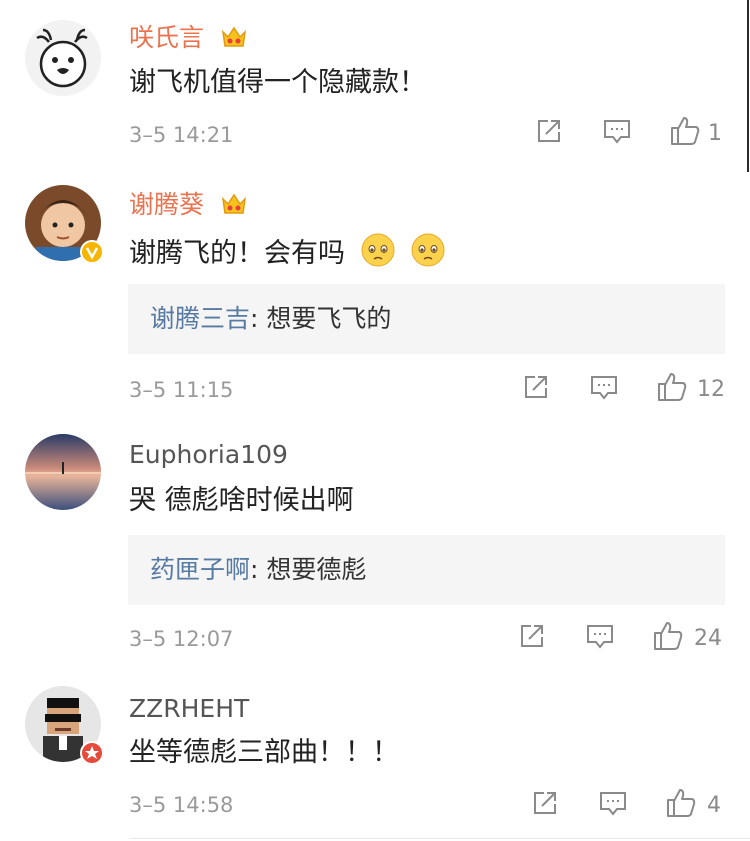 This screenshot has width=750, height=841. What do you see at coordinates (200, 569) in the screenshot?
I see `reply-username: 药匣子啊` at bounding box center [200, 569].